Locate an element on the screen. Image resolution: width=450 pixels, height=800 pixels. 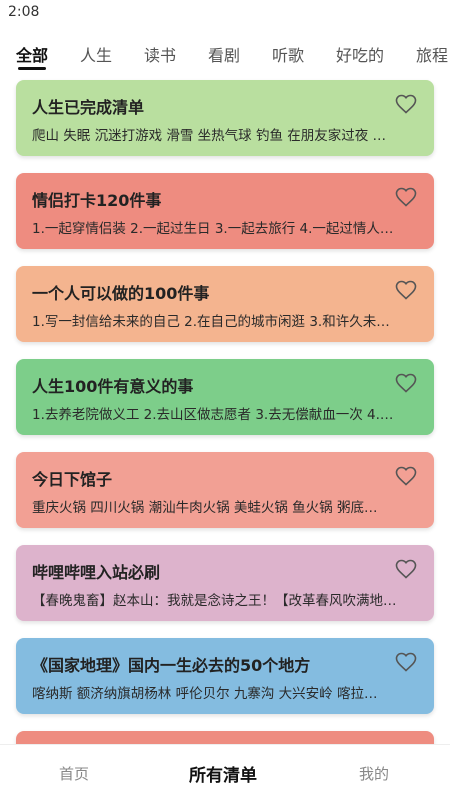
tab-all: 全部 is located at coordinates (32, 54).